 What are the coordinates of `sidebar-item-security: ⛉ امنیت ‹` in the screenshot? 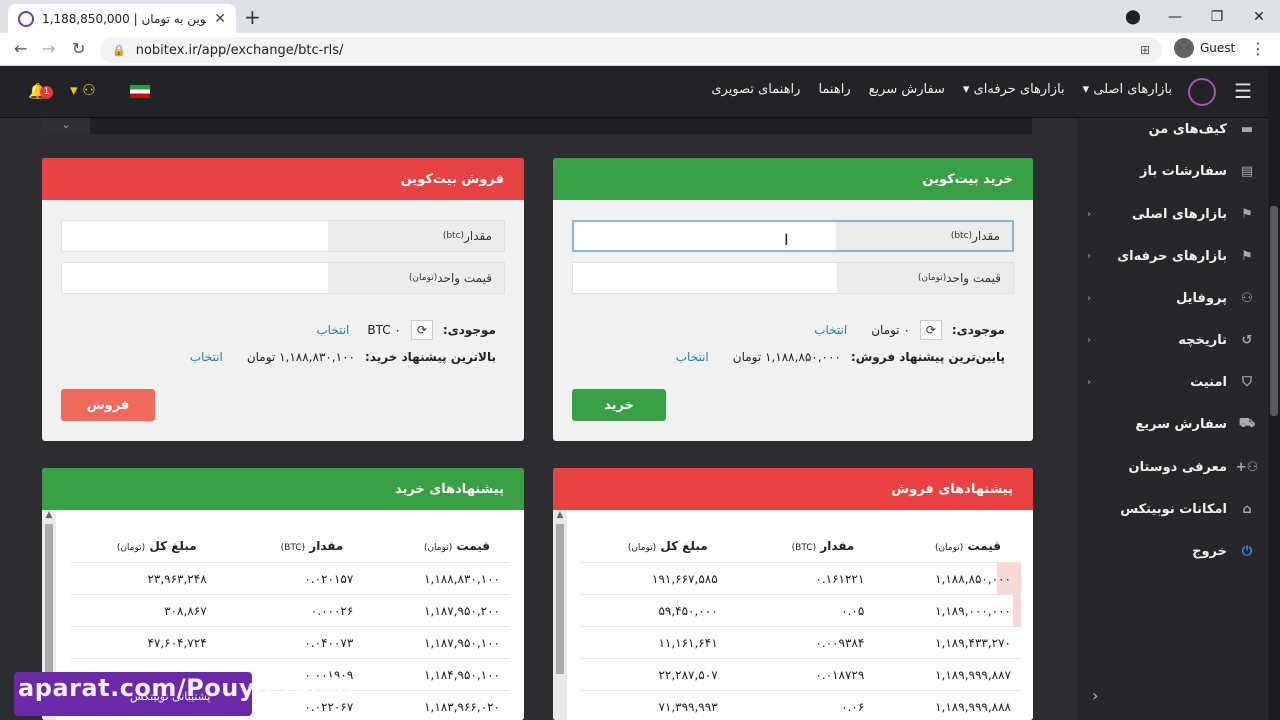 It's located at (1172, 382).